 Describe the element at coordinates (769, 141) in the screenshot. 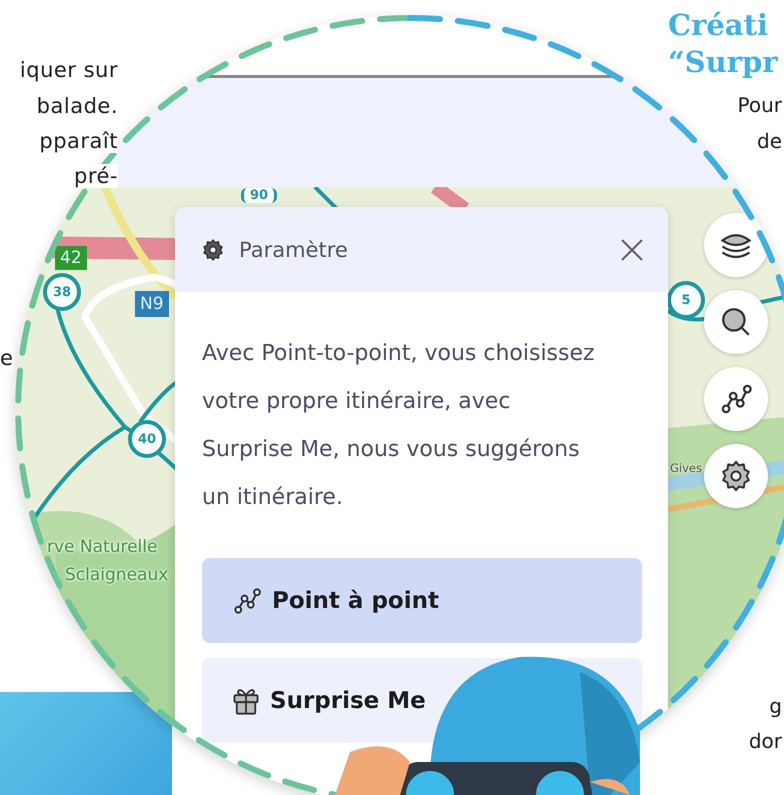

I see `paragraph-text: de` at that location.